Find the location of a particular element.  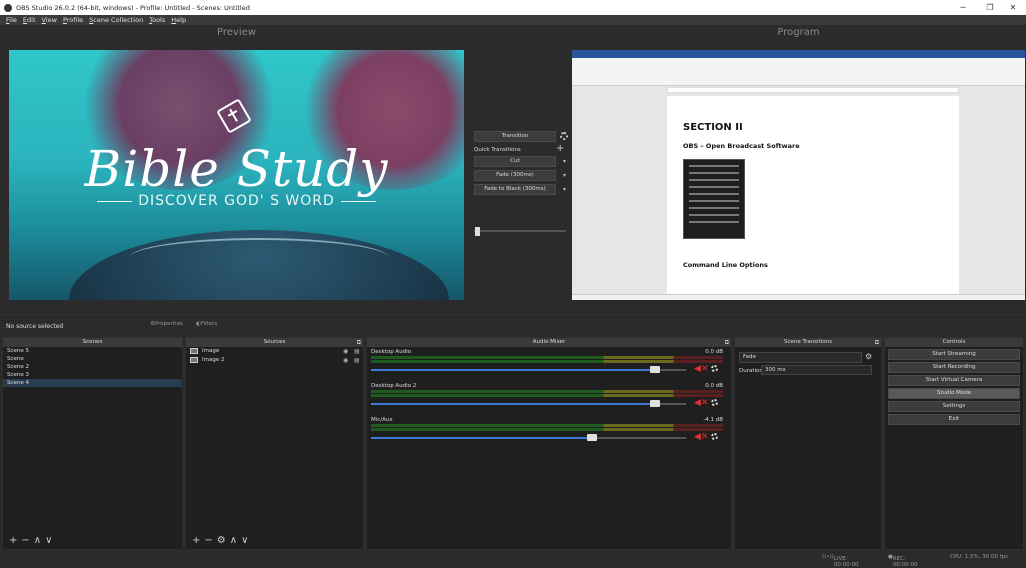

source-item: Image ◉ ▤ is located at coordinates (274, 351).